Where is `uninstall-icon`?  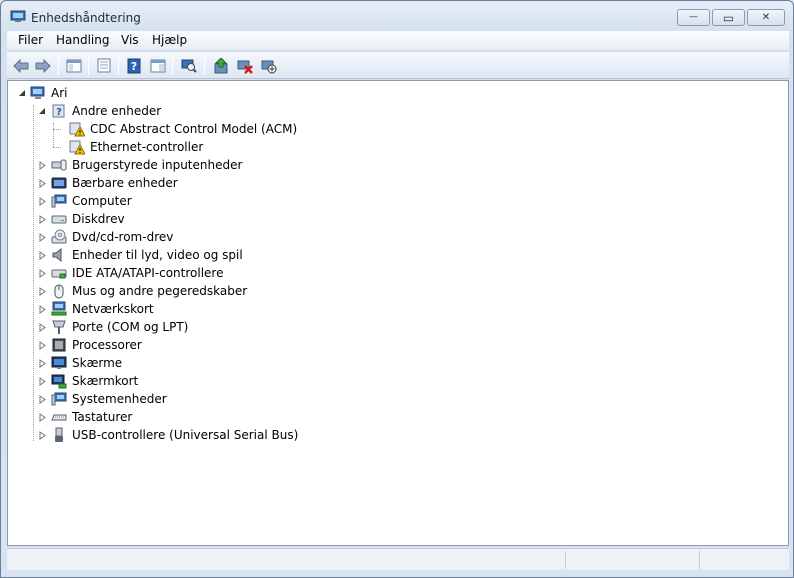 uninstall-icon is located at coordinates (245, 67).